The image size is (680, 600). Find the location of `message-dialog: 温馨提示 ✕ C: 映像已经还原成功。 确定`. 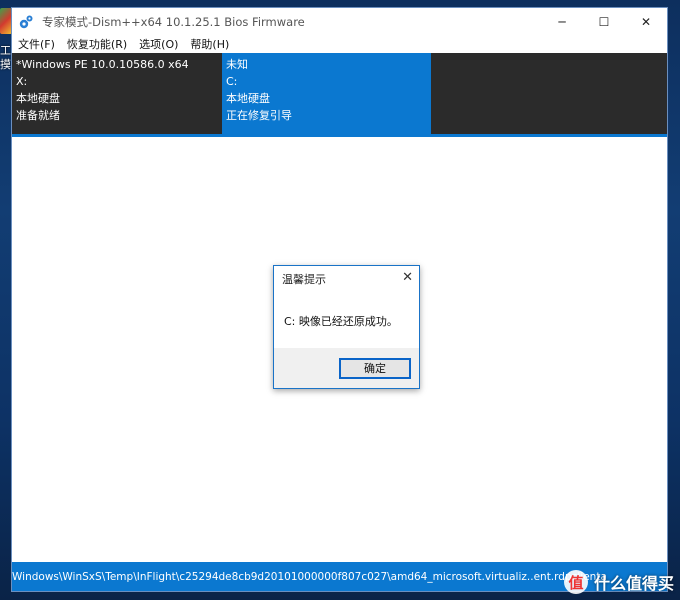

message-dialog: 温馨提示 ✕ C: 映像已经还原成功。 确定 is located at coordinates (346, 327).